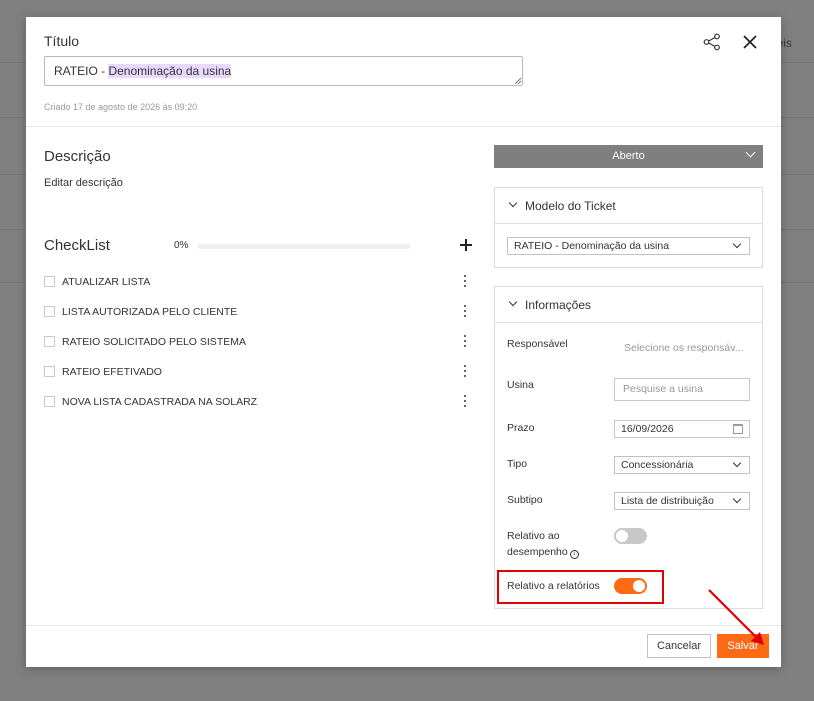  I want to click on usina-label: Usina, so click(520, 385).